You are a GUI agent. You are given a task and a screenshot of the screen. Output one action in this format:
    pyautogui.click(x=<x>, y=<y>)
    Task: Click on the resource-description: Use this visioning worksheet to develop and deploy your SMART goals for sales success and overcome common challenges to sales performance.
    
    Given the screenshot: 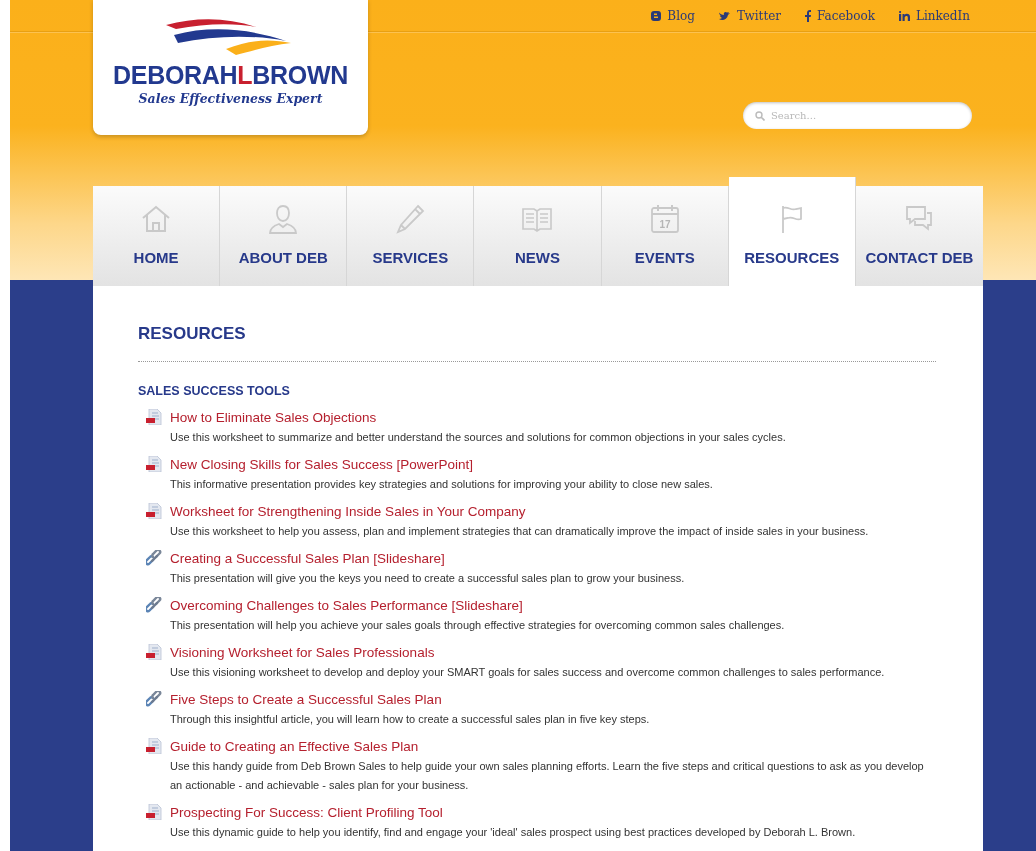 What is the action you would take?
    pyautogui.click(x=528, y=672)
    